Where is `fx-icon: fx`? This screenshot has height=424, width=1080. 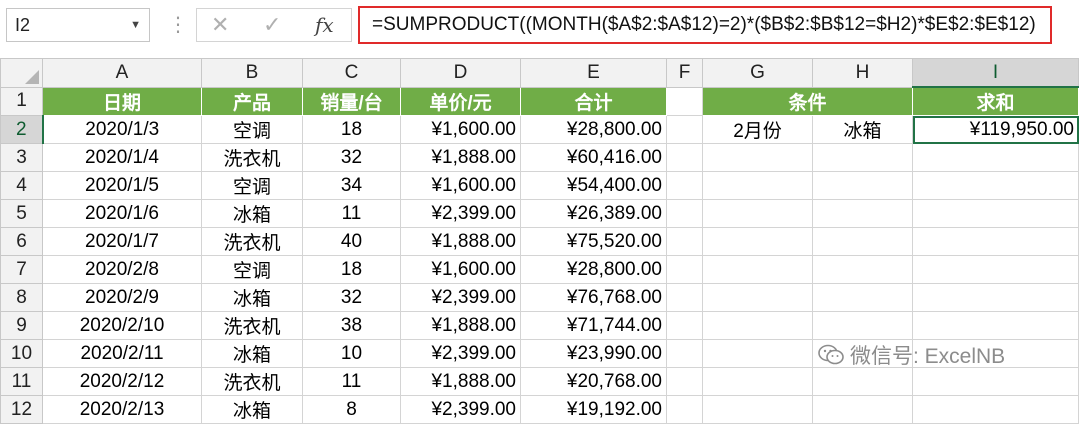 fx-icon: fx is located at coordinates (324, 25).